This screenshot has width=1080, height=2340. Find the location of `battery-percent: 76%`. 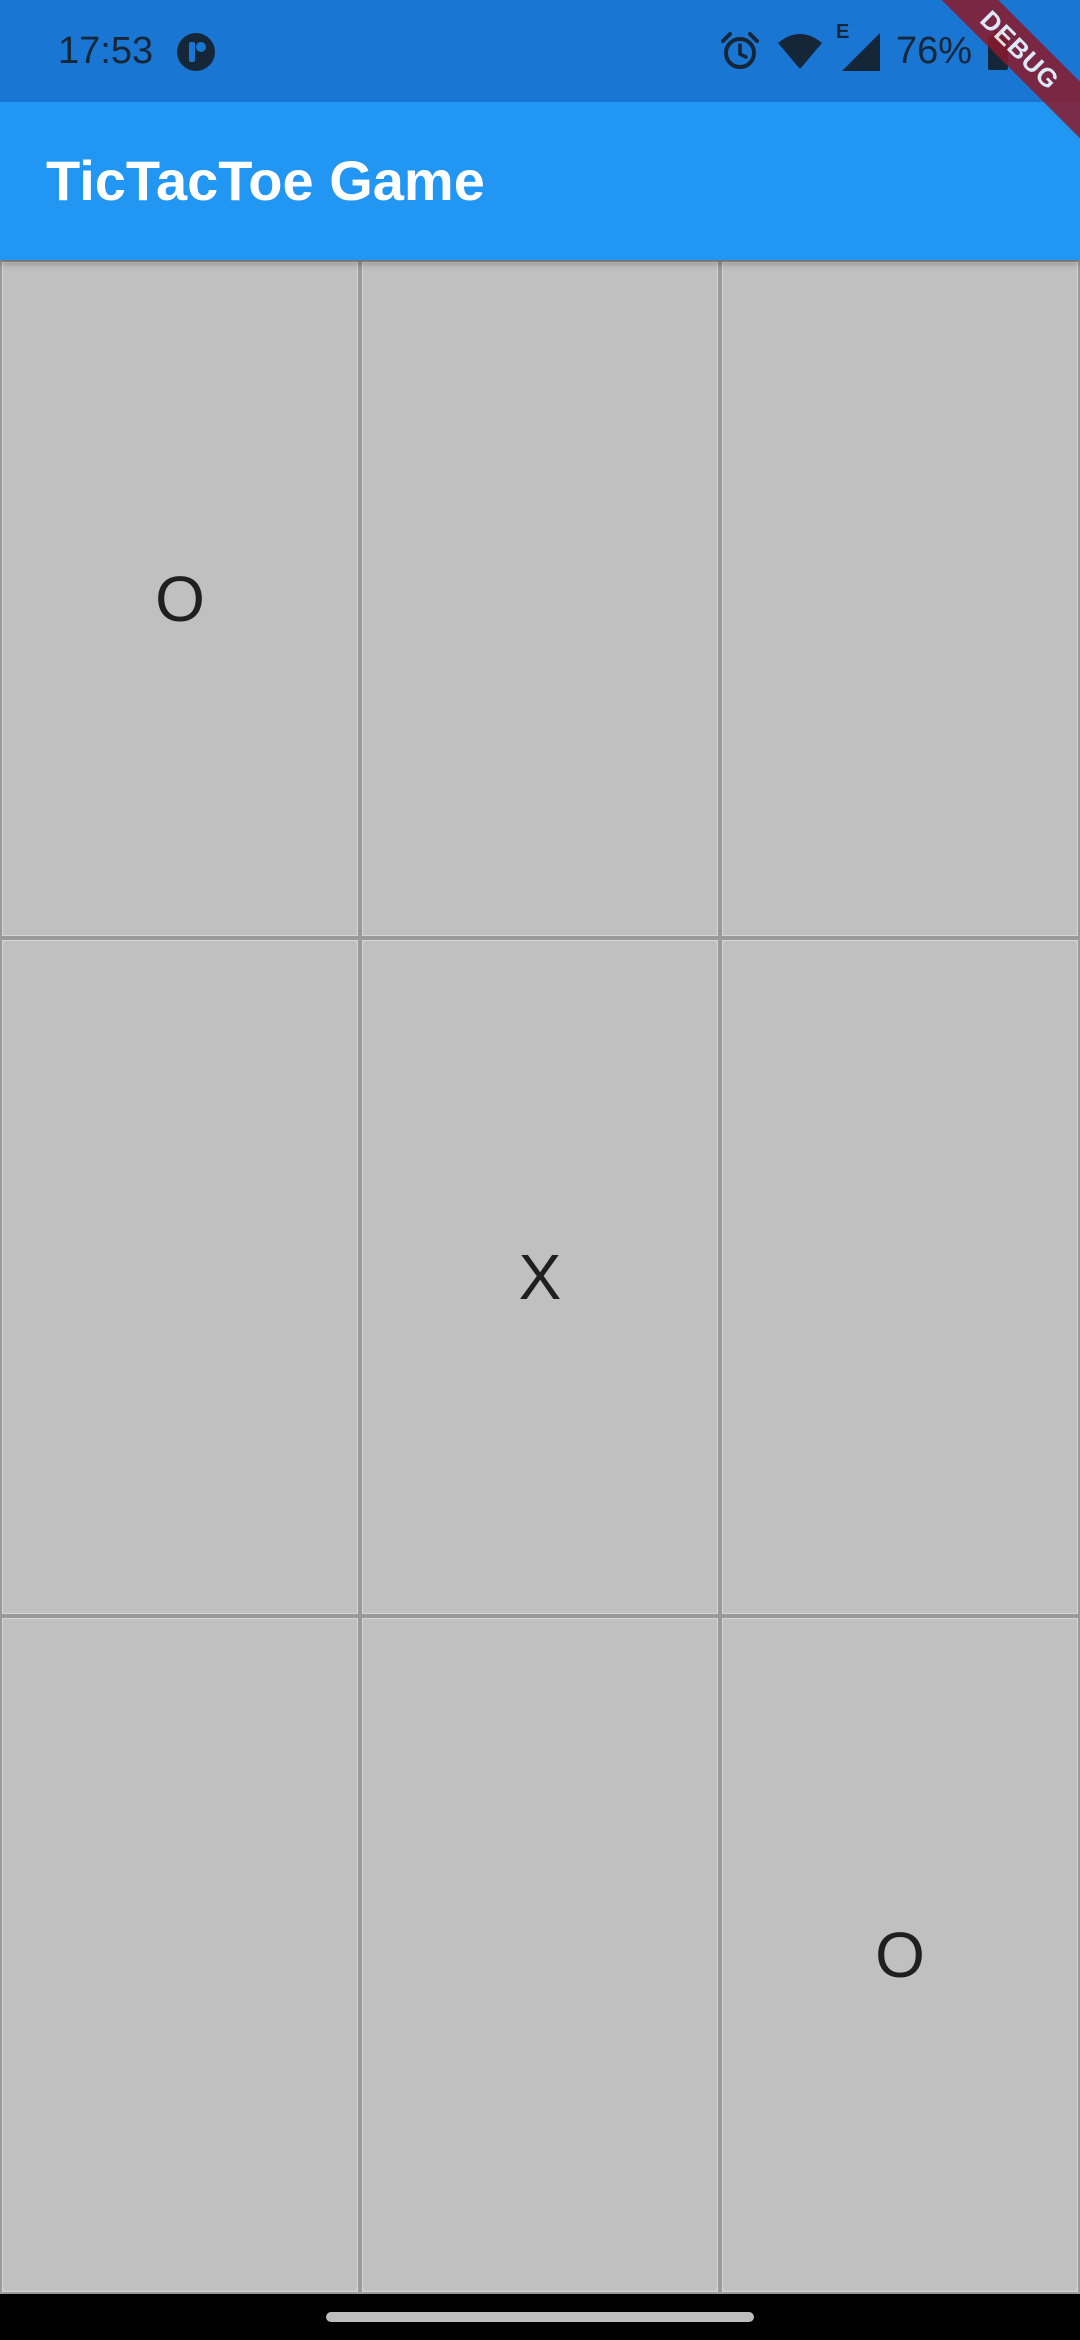

battery-percent: 76% is located at coordinates (933, 51).